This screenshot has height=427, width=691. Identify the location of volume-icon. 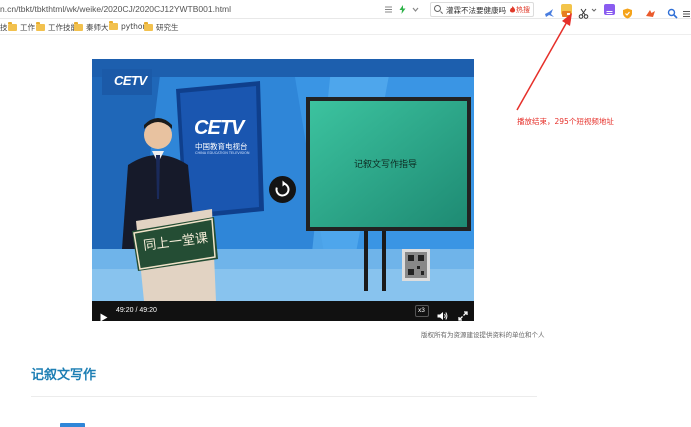
(442, 316).